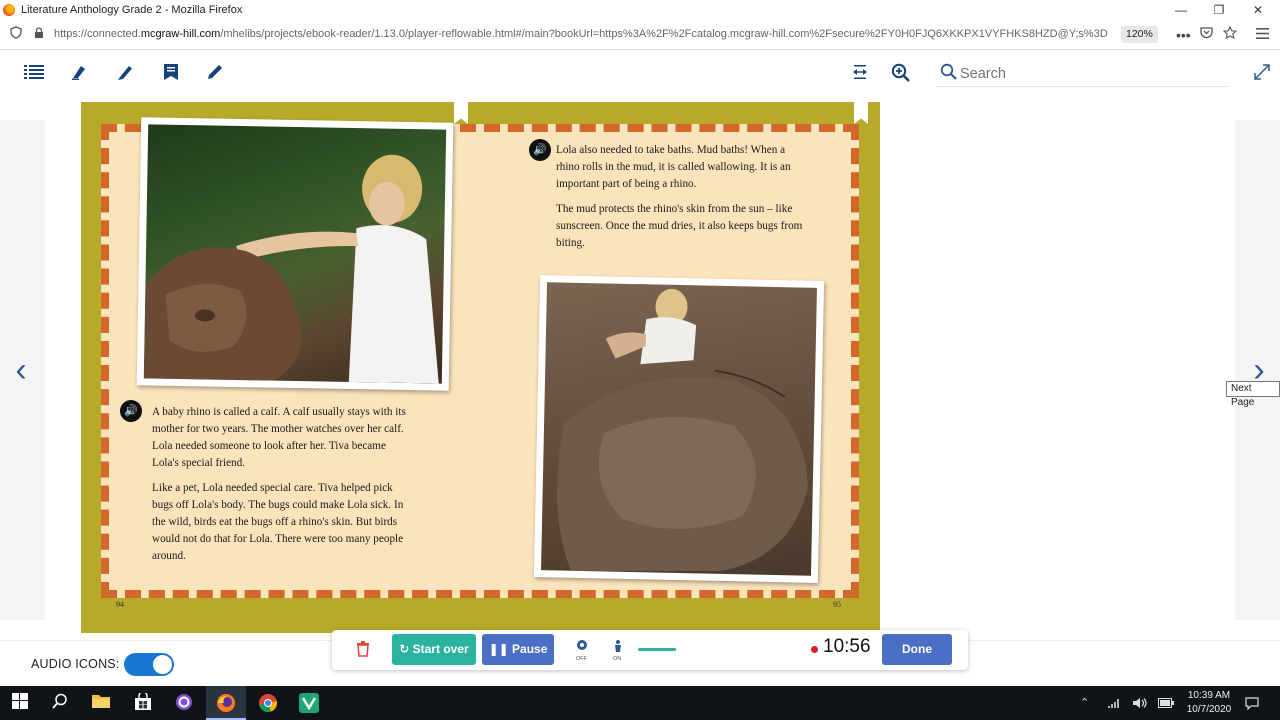 The image size is (1280, 720). I want to click on cortana-icon, so click(185, 703).